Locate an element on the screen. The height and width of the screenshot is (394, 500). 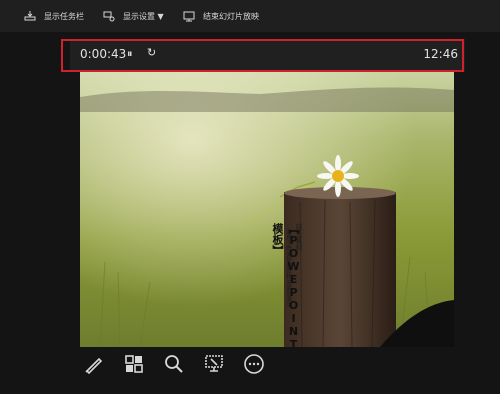
more-options-icon is located at coordinates (254, 364).